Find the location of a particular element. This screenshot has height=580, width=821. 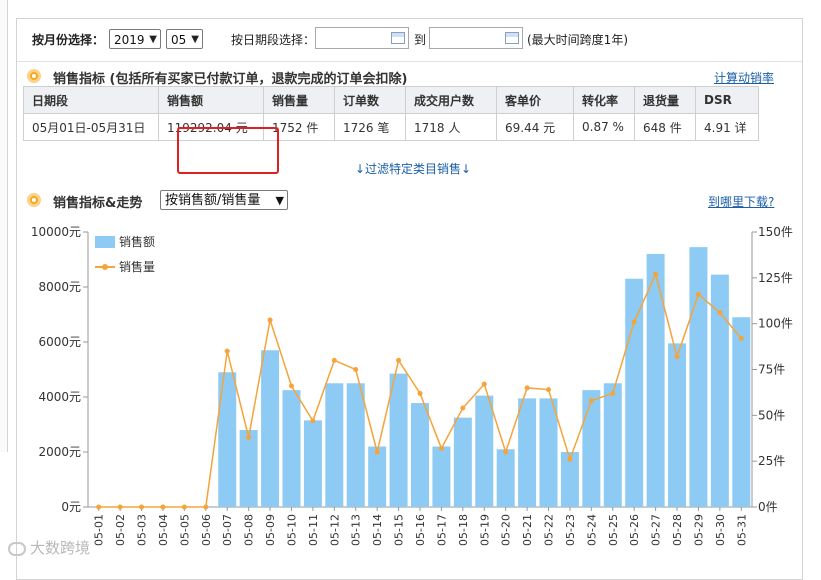

x-tick-label: 05-26 is located at coordinates (634, 530).